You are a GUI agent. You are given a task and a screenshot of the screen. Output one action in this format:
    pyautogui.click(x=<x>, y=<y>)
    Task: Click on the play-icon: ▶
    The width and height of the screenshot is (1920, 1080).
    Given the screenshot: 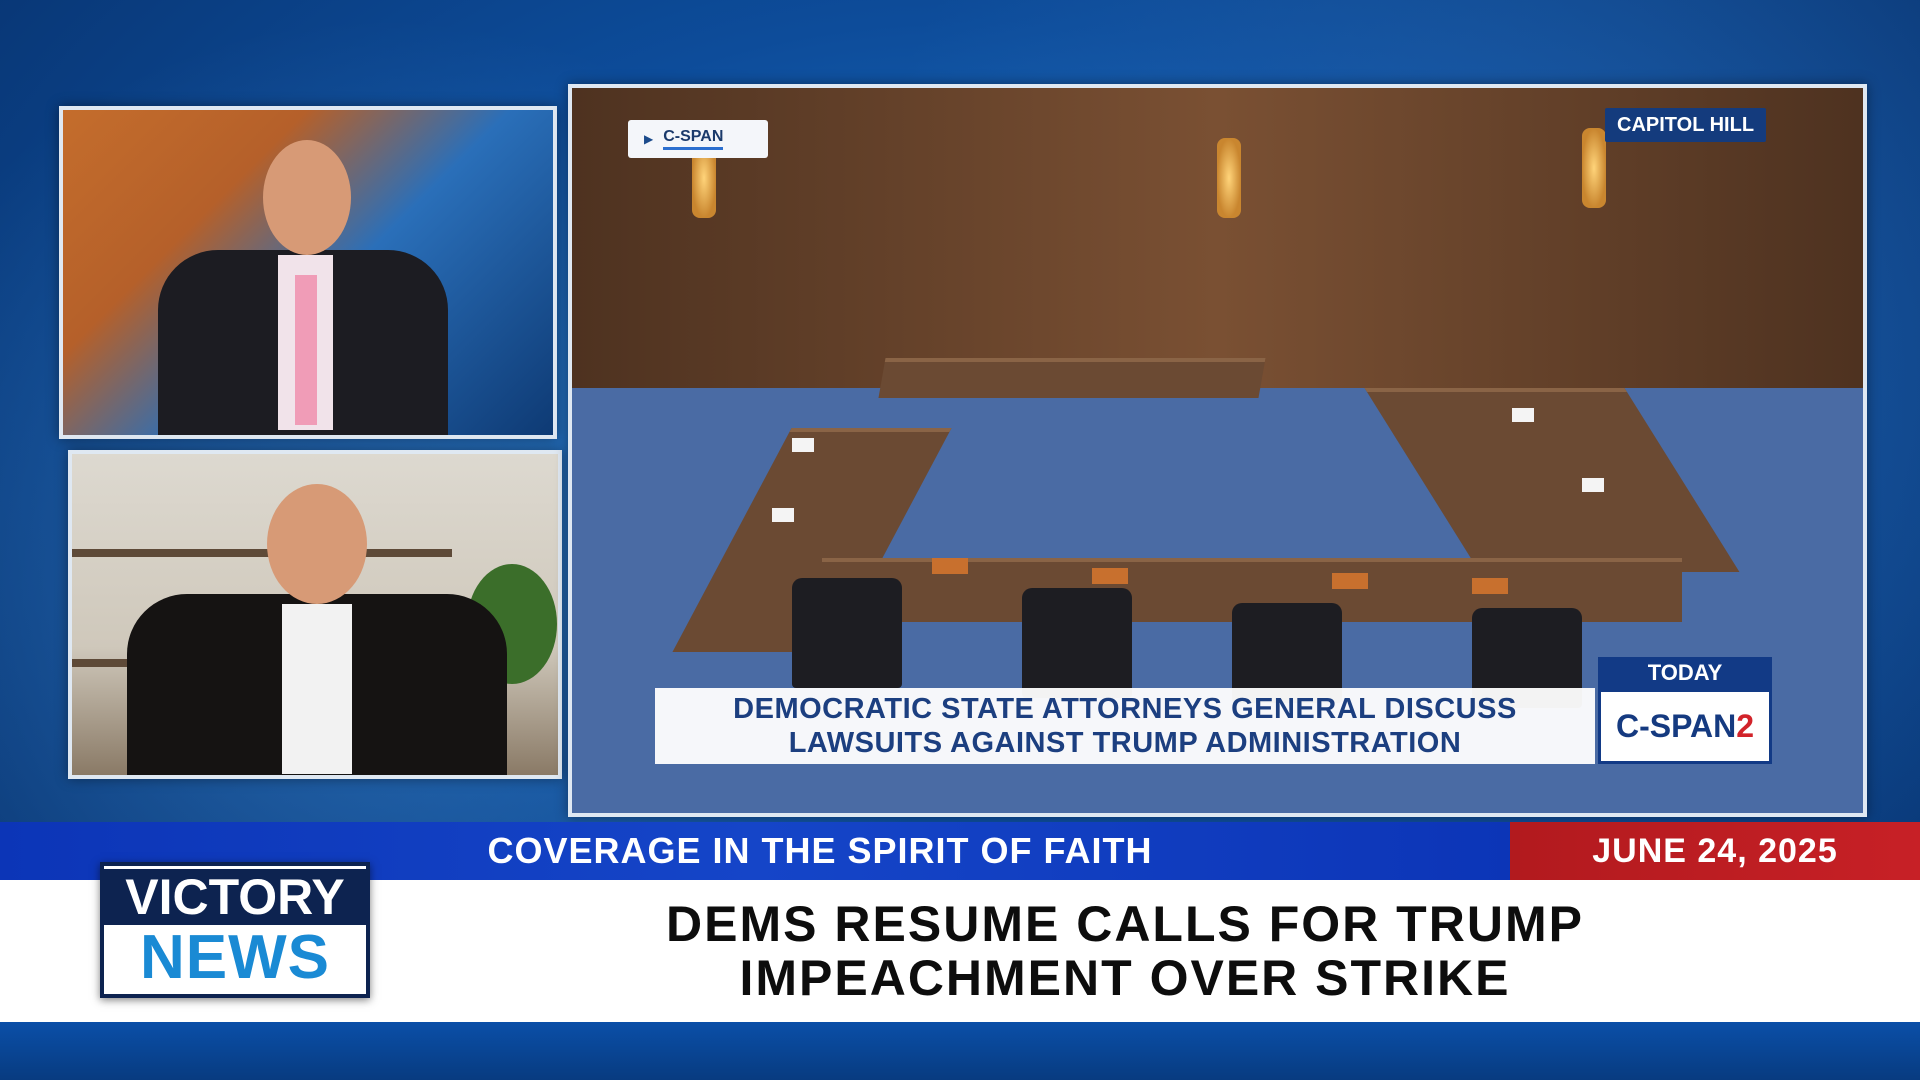 What is the action you would take?
    pyautogui.click(x=649, y=139)
    